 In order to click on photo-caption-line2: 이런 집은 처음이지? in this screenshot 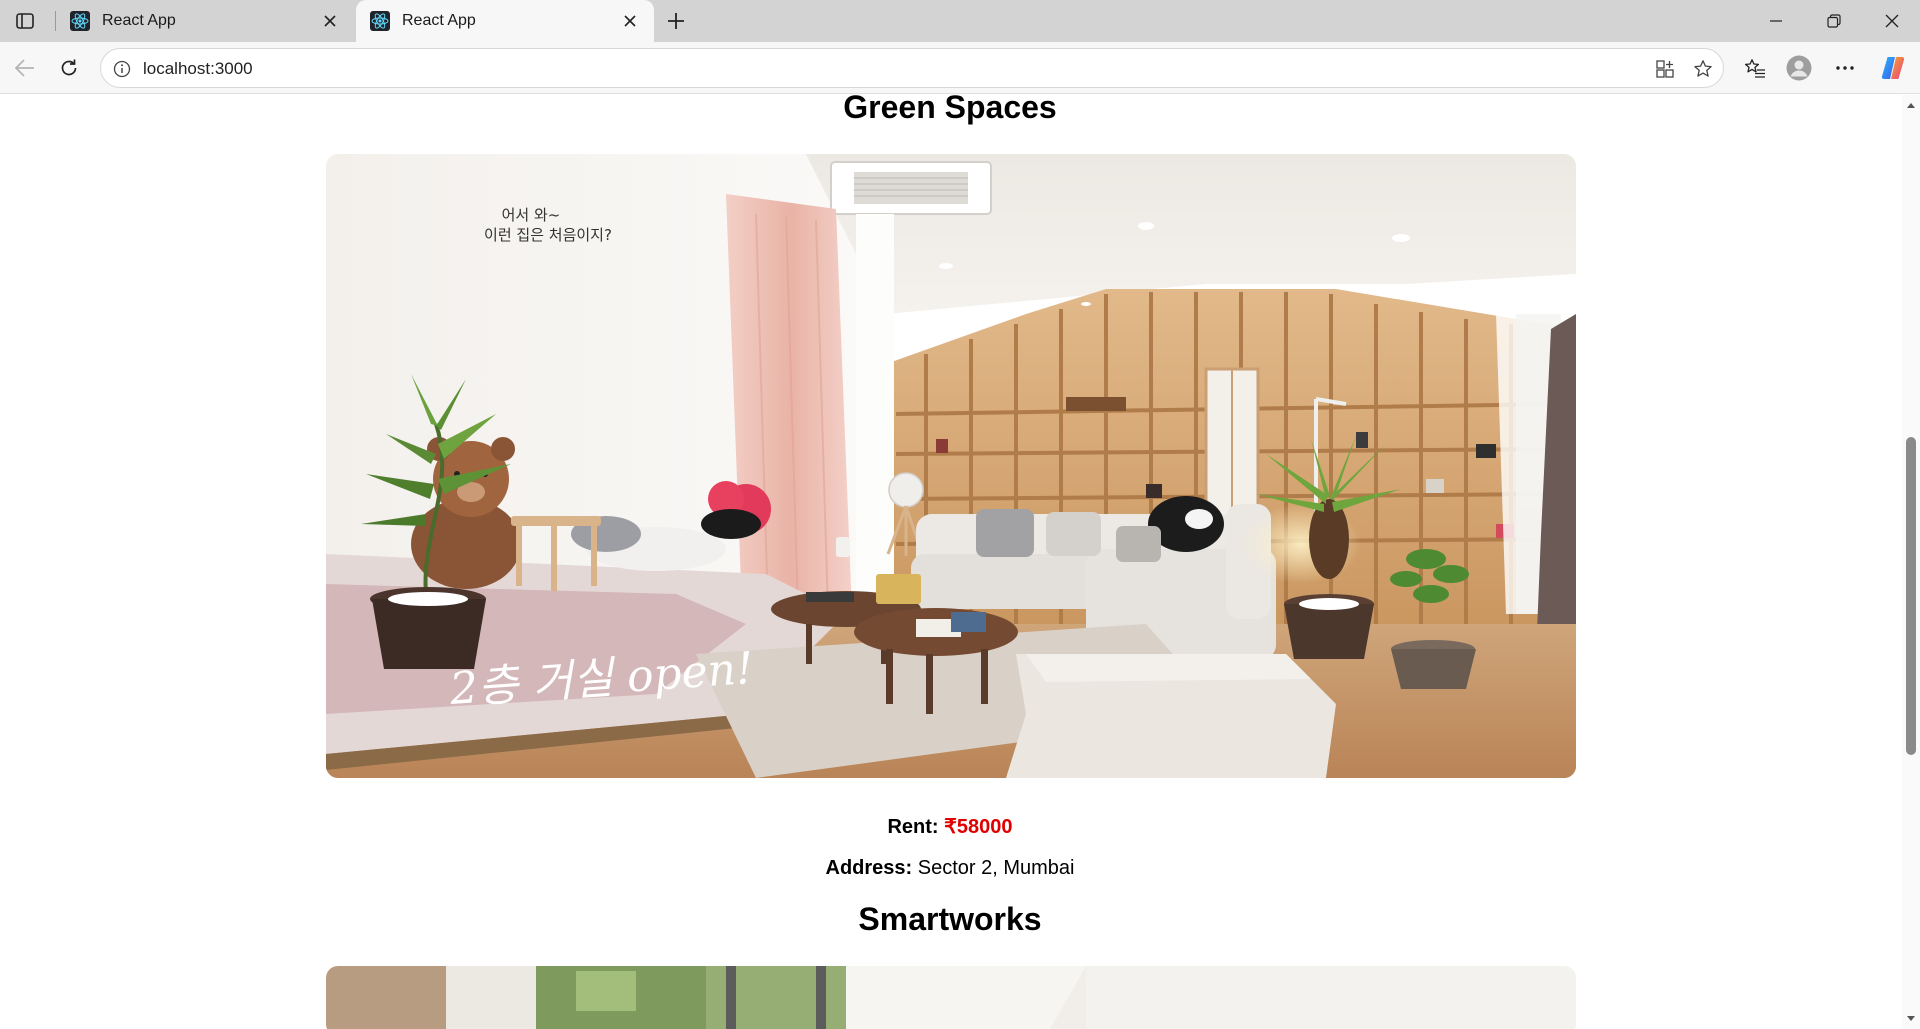, I will do `click(548, 235)`.